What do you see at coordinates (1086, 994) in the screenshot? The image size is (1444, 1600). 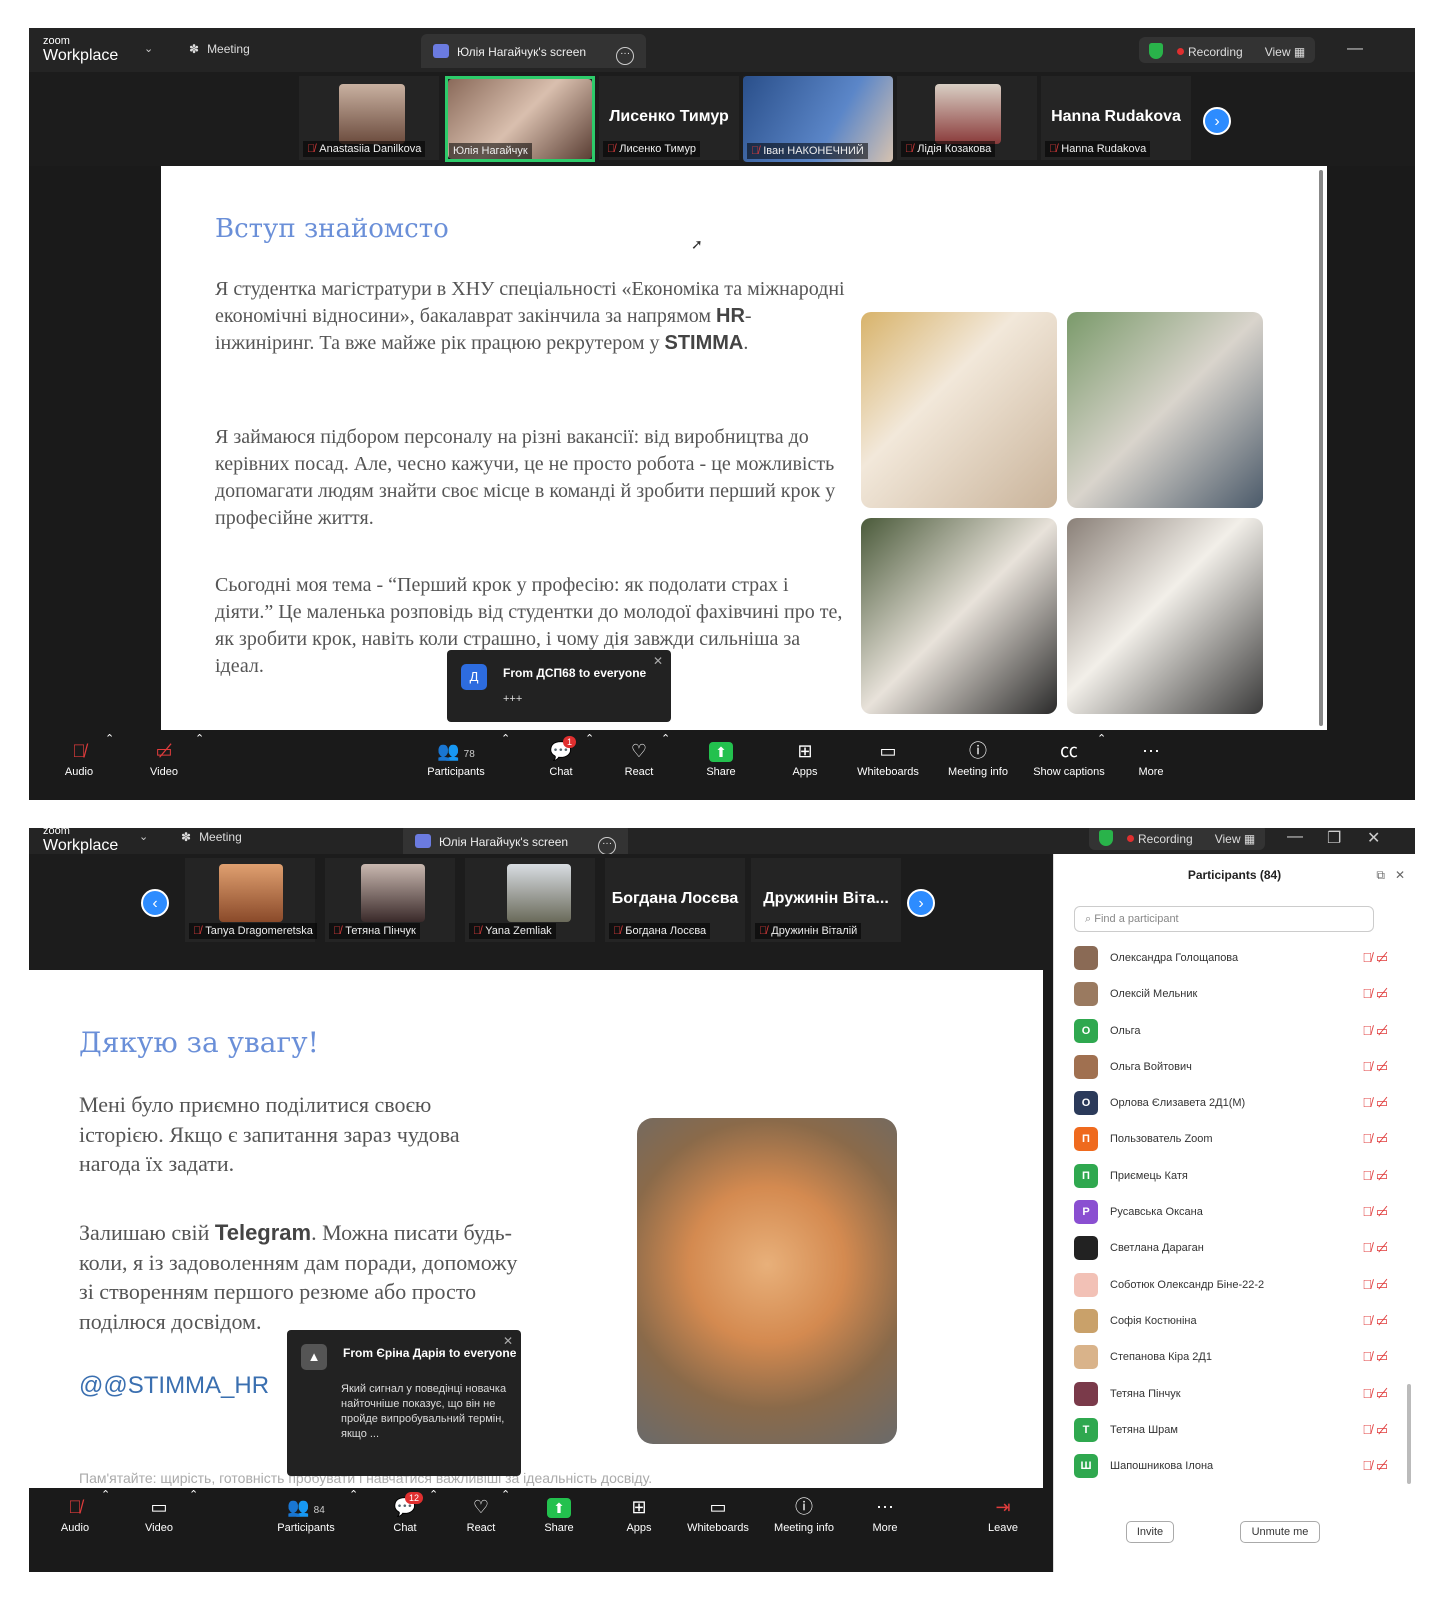 I see `avatar` at bounding box center [1086, 994].